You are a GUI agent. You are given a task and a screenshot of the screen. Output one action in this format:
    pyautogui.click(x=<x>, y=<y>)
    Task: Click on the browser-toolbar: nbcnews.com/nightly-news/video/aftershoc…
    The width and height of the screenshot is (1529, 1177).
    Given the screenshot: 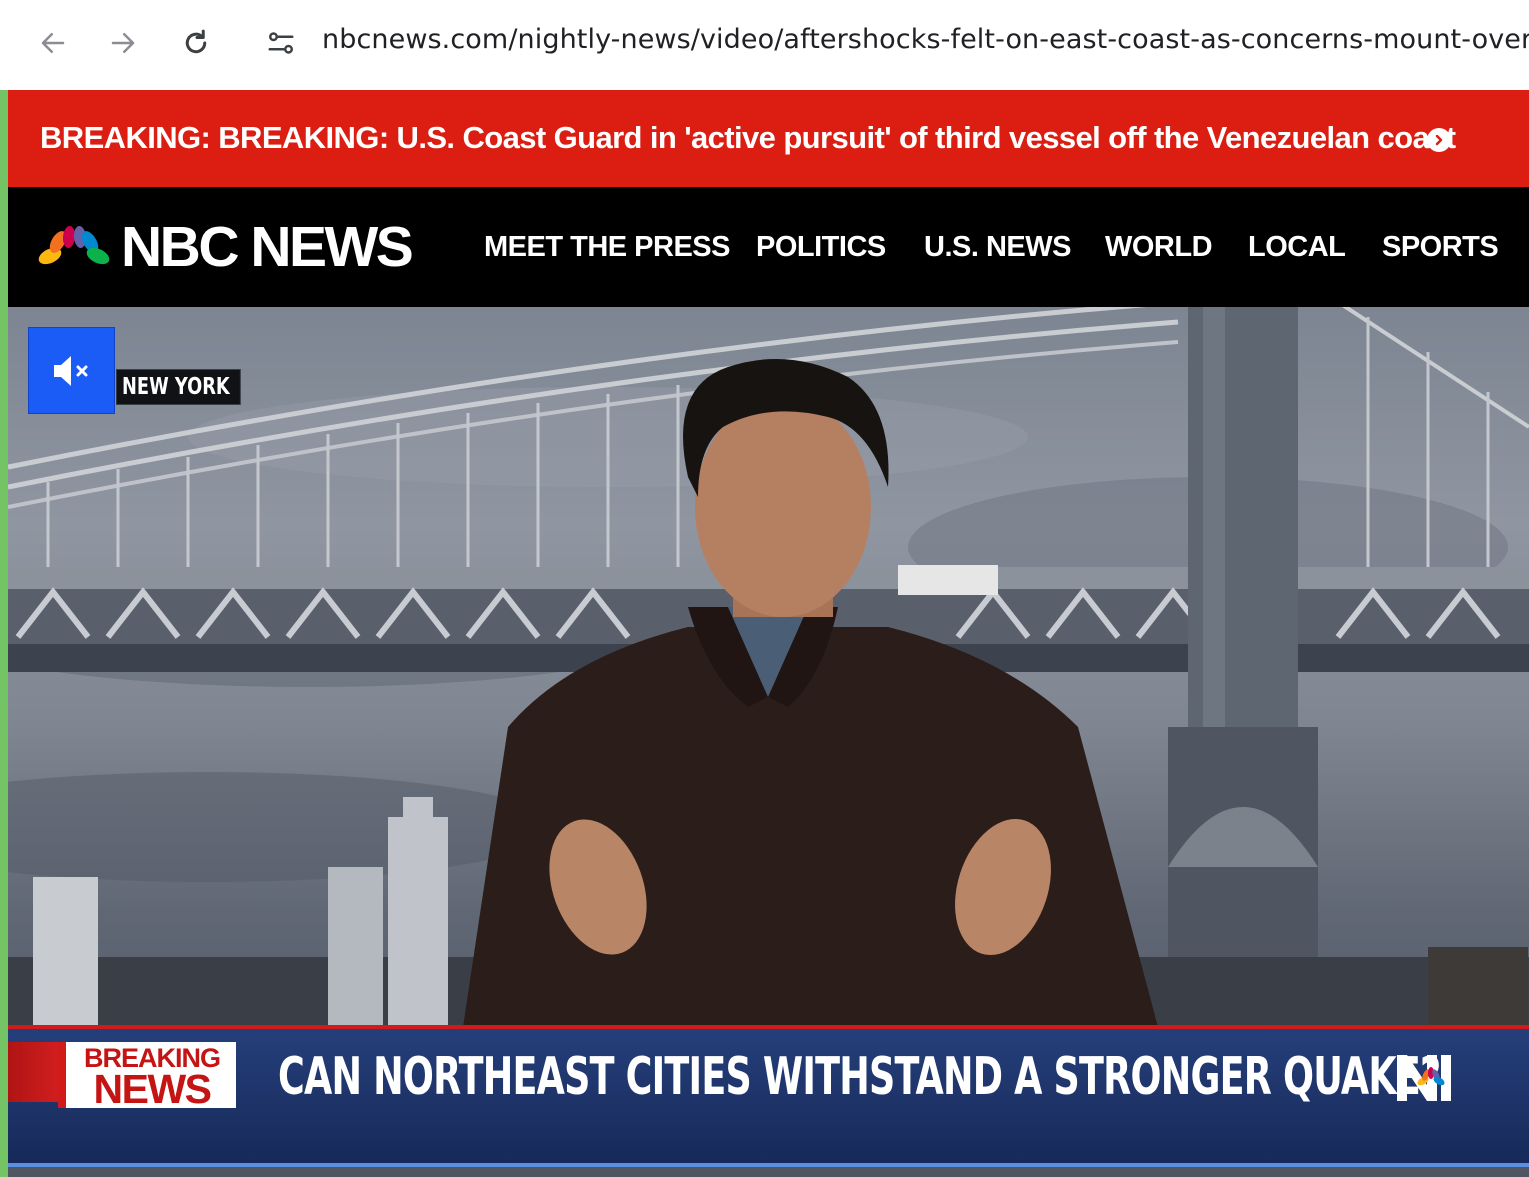 What is the action you would take?
    pyautogui.click(x=764, y=45)
    